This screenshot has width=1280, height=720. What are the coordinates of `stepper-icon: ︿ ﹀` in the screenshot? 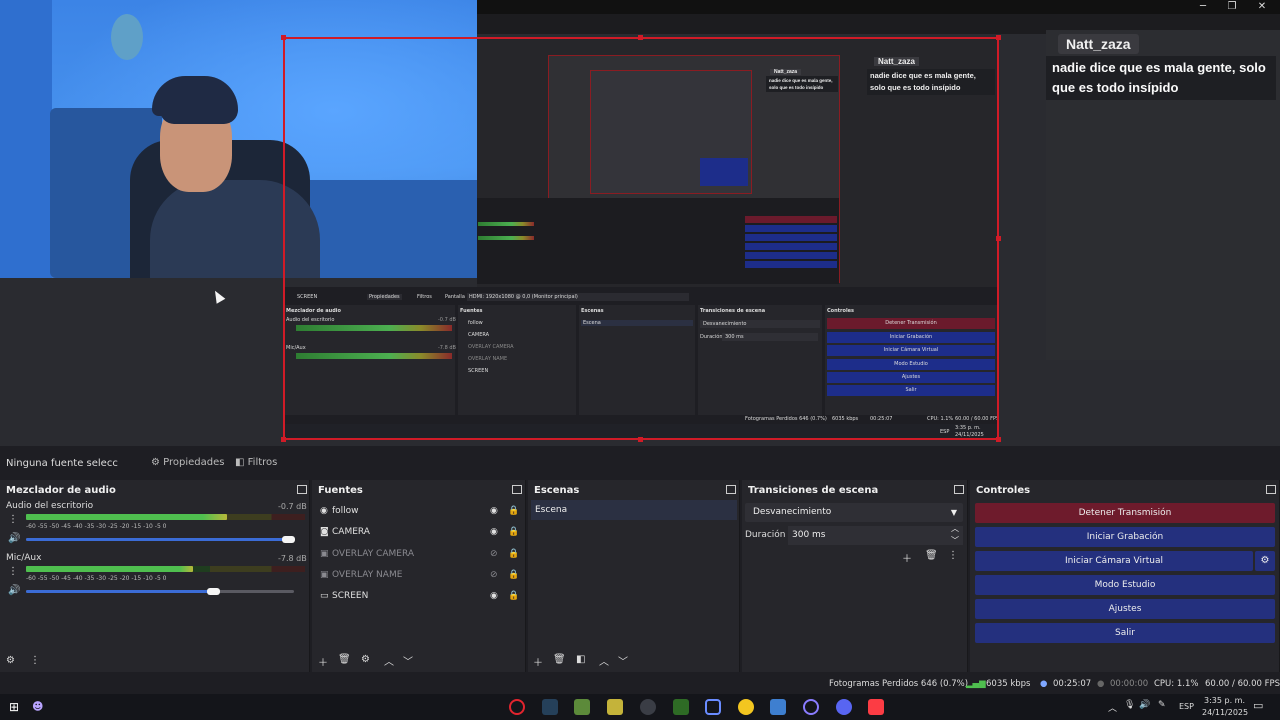 It's located at (955, 535).